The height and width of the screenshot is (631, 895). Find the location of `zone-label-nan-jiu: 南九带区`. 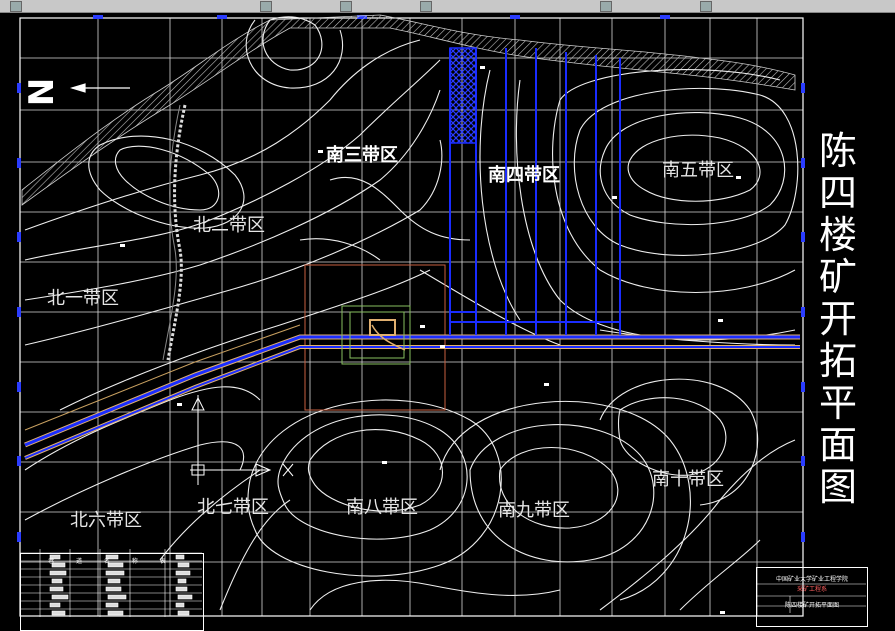

zone-label-nan-jiu: 南九带区 is located at coordinates (534, 510).